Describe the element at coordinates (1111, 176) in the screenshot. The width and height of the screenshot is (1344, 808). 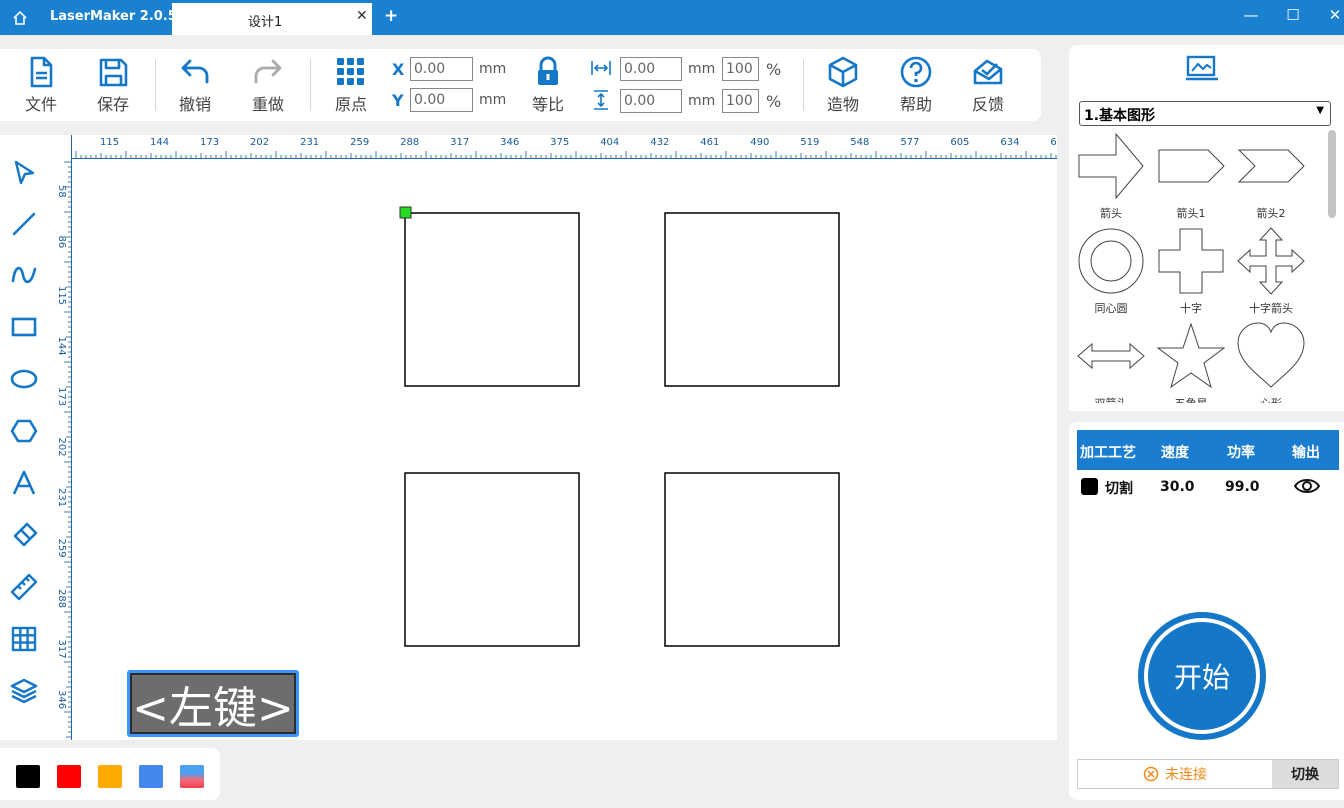
I see `shape-item-arrow: 箭头` at that location.